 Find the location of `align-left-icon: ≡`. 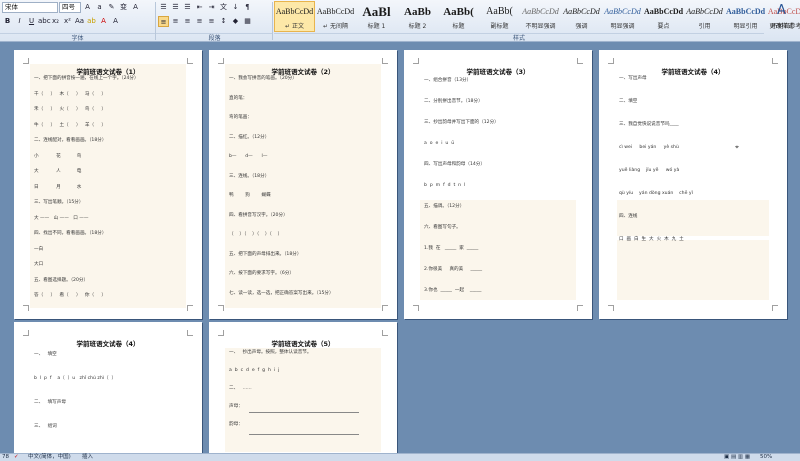

align-left-icon: ≡ is located at coordinates (163, 21).